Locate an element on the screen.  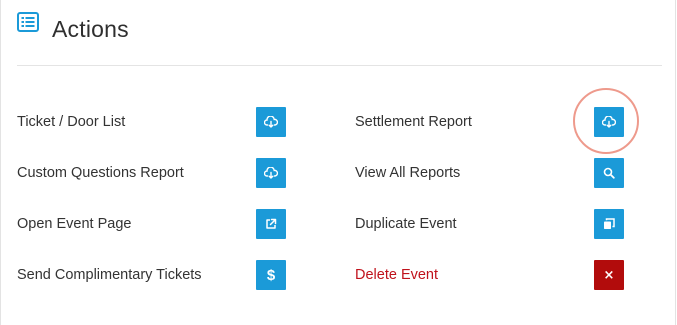
search-icon is located at coordinates (609, 173).